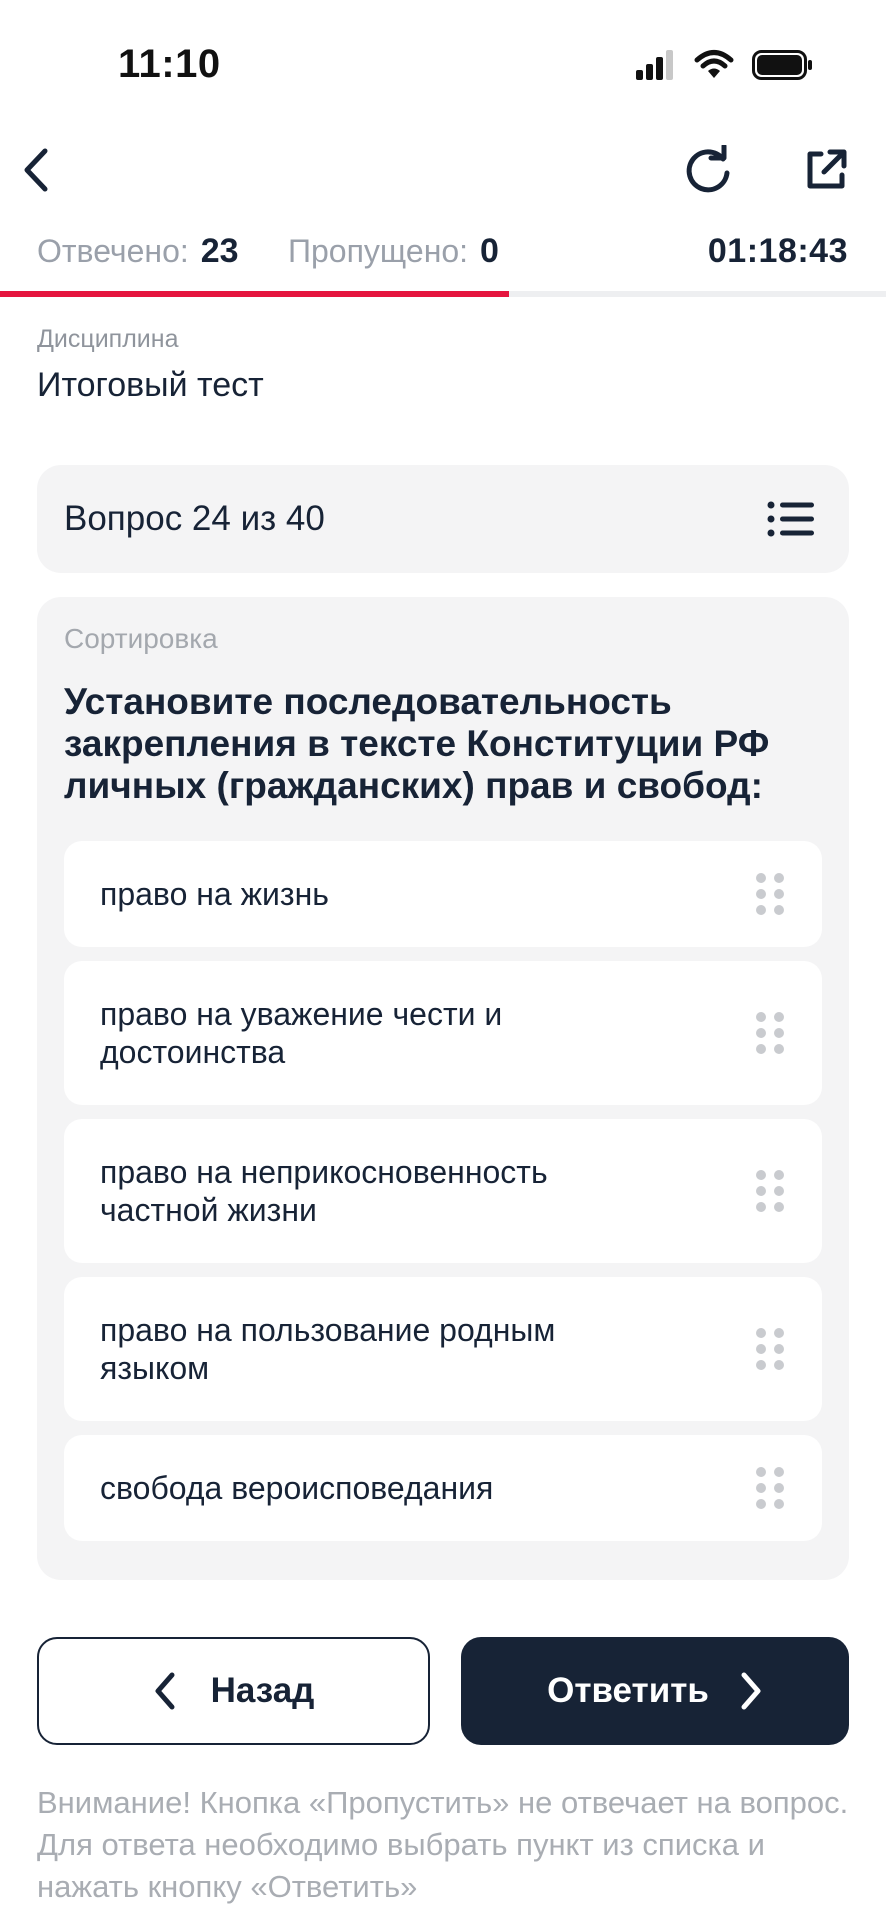  I want to click on question-list-button, so click(791, 519).